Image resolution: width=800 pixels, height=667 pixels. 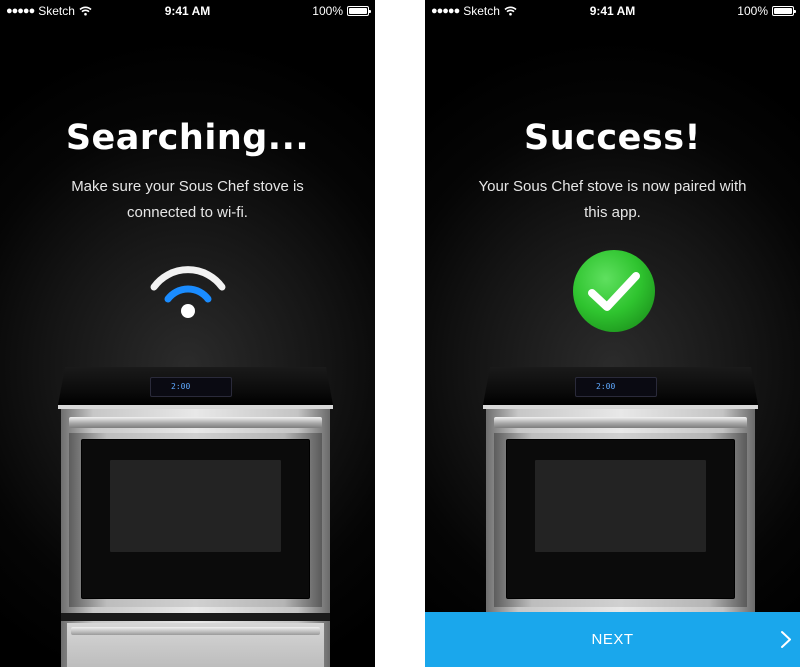 I want to click on drawer-handle, so click(x=195, y=631).